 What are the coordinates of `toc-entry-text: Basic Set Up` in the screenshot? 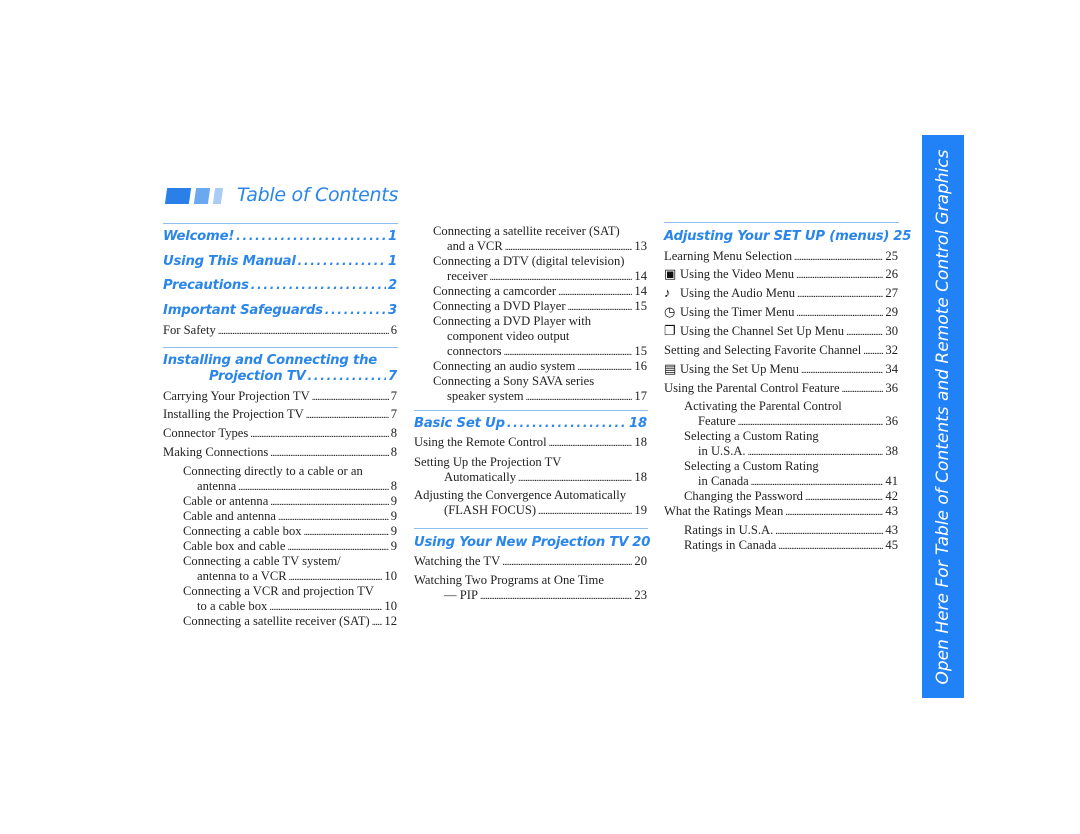 It's located at (459, 423).